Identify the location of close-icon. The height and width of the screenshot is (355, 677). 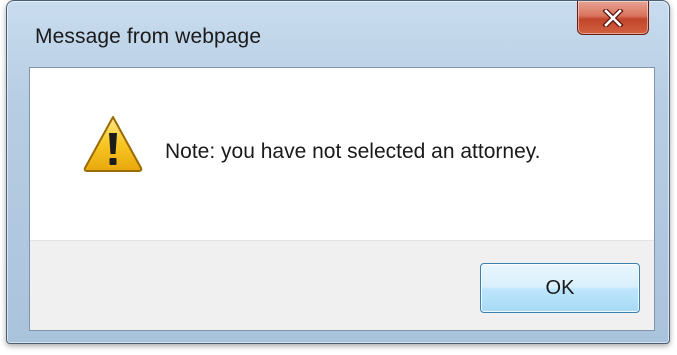
(613, 17).